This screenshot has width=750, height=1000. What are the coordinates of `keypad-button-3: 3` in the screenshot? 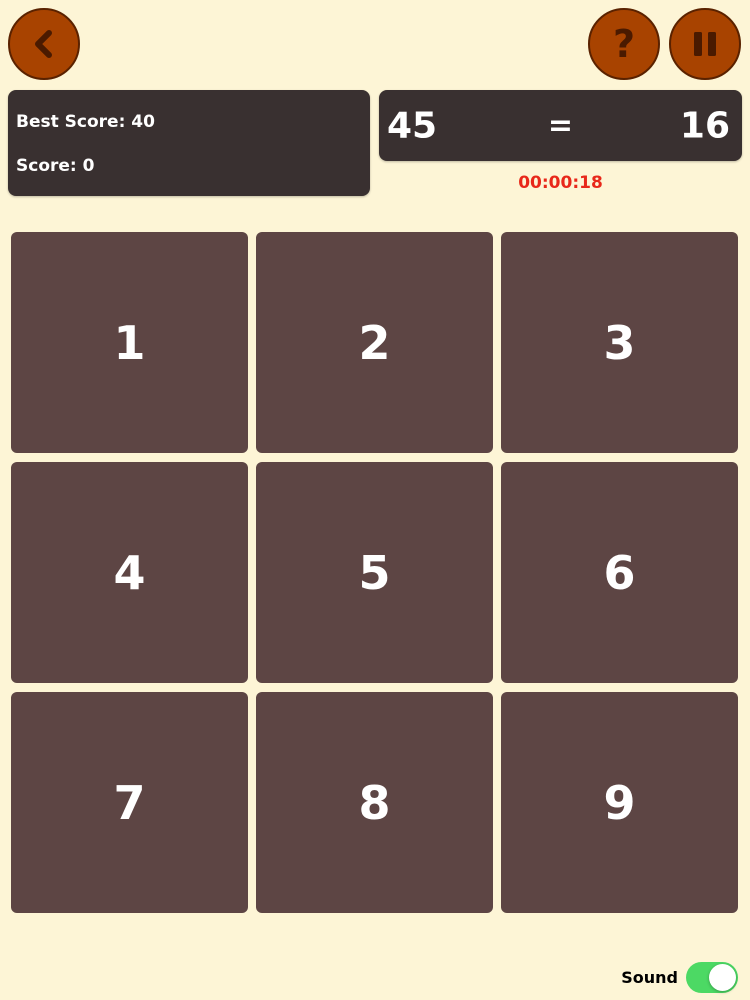 It's located at (619, 342).